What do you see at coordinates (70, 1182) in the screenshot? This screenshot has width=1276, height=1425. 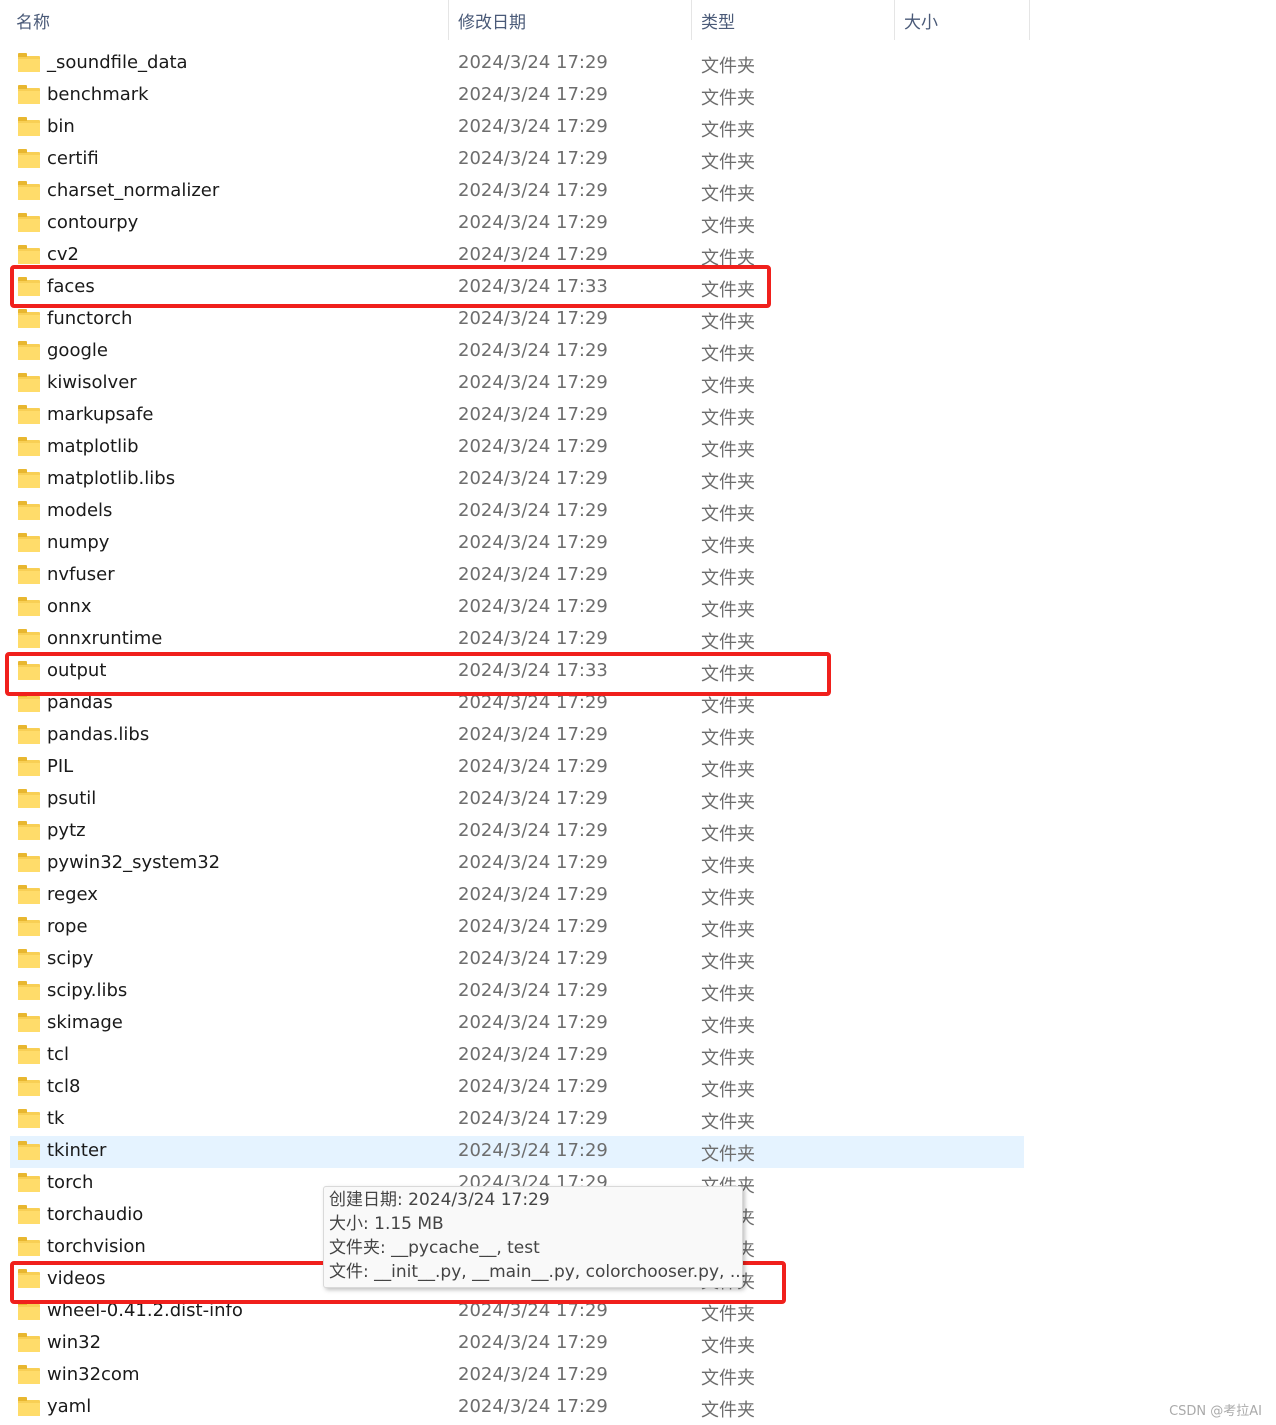 I see `folder-name: torch` at bounding box center [70, 1182].